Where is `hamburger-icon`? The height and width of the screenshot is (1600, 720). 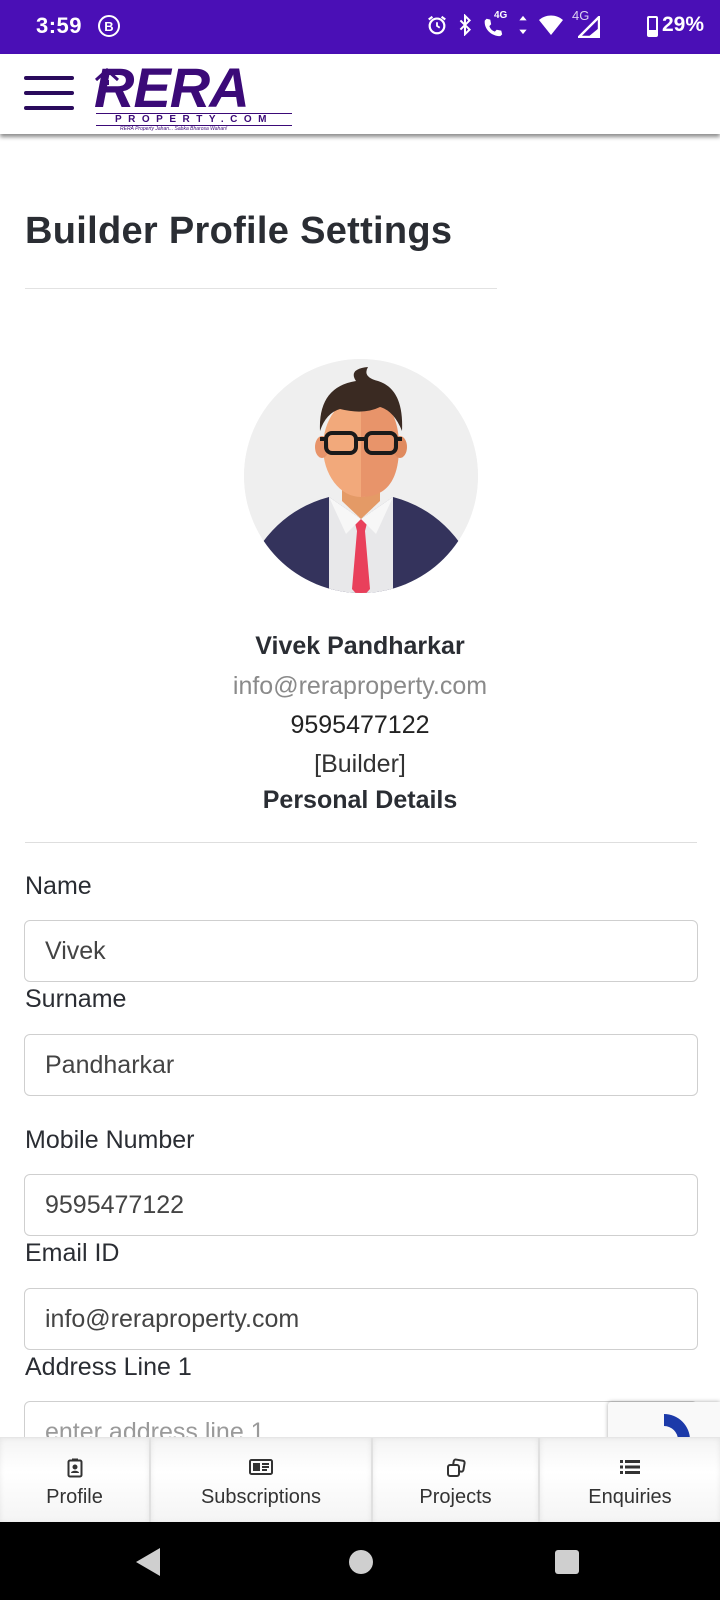
hamburger-icon is located at coordinates (49, 93).